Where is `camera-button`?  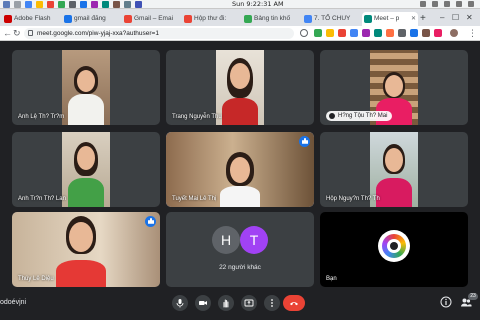 camera-button is located at coordinates (203, 303).